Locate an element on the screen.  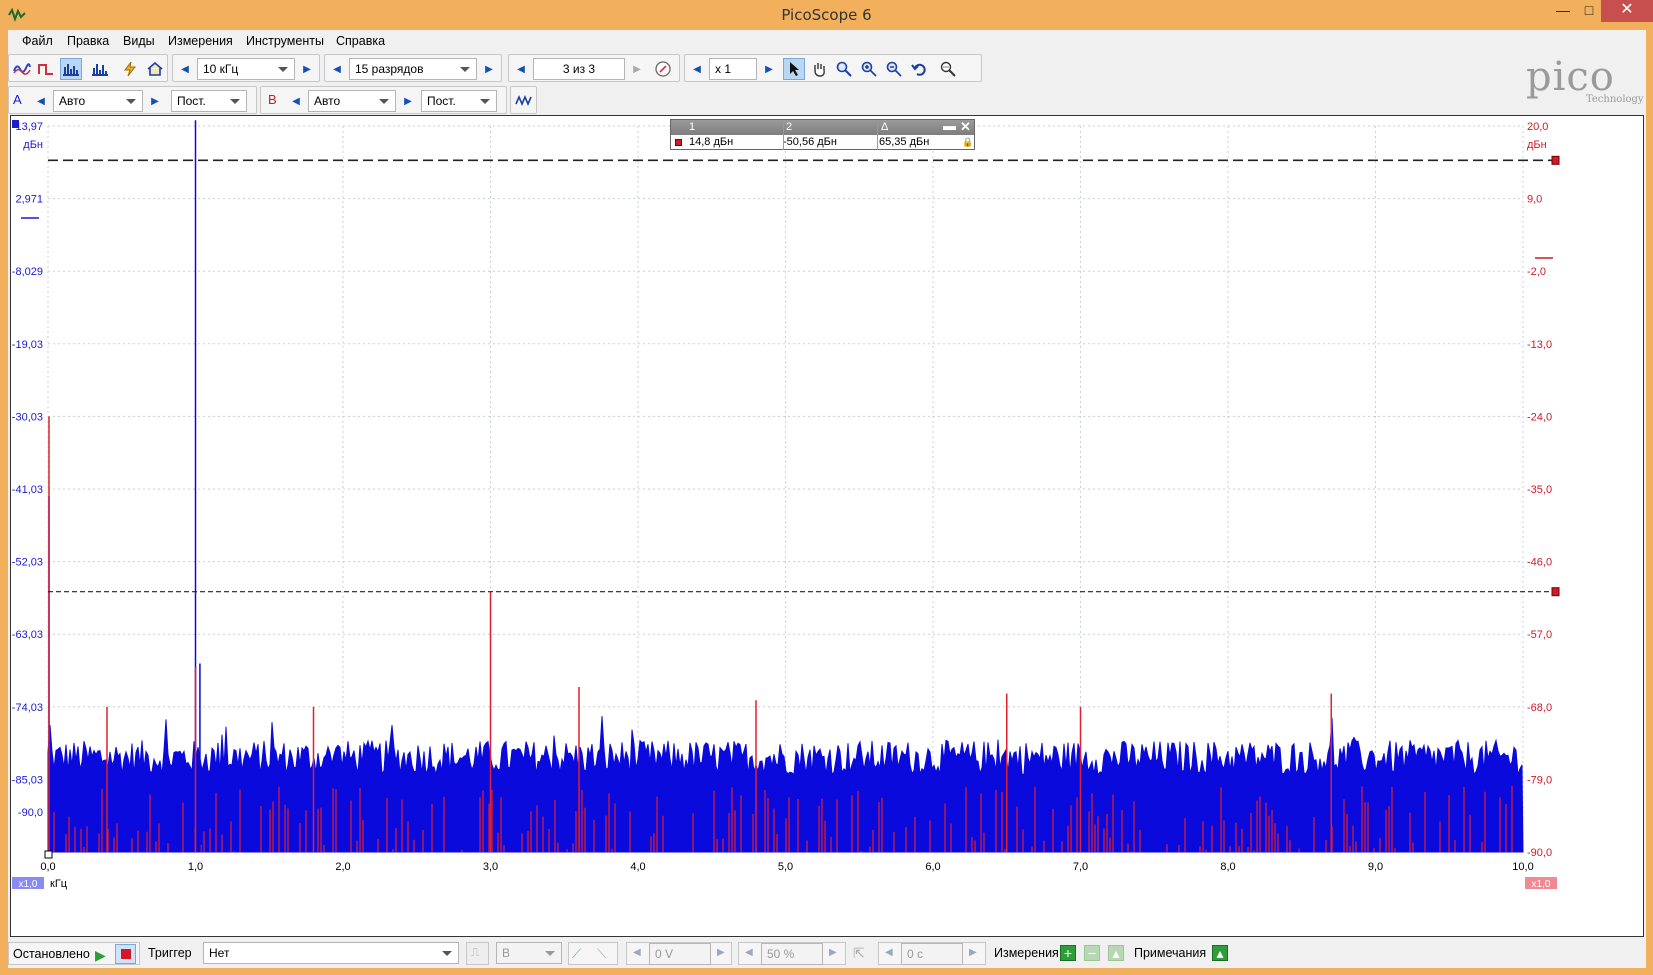
remove-measurement-icon: − is located at coordinates (1092, 953).